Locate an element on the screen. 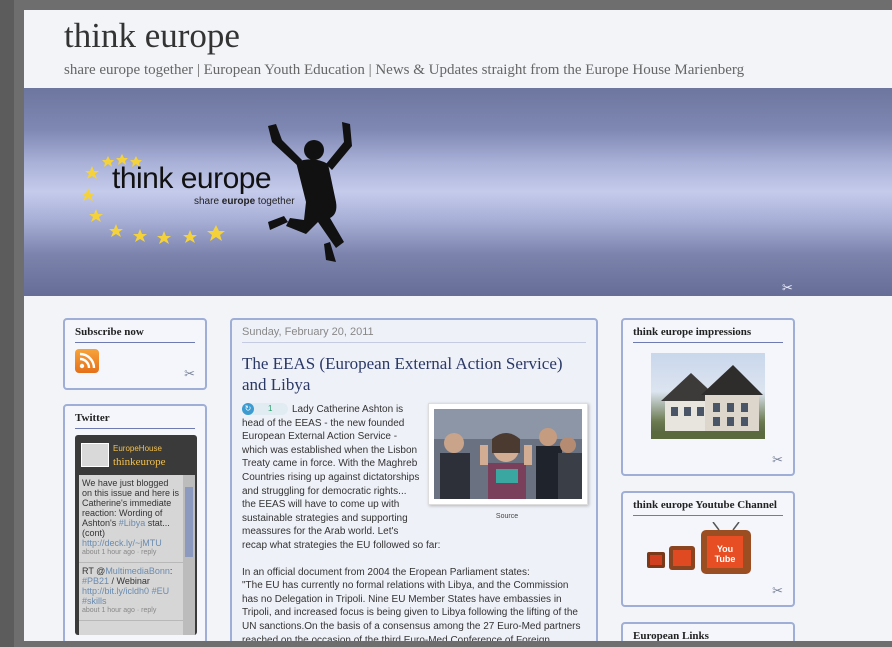  post-photo is located at coordinates (508, 454).